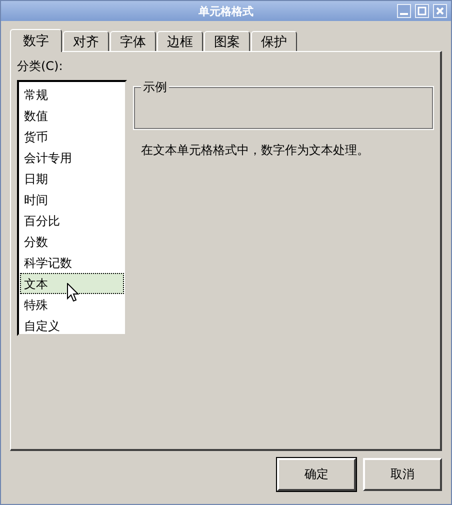 The width and height of the screenshot is (452, 505). What do you see at coordinates (72, 220) in the screenshot?
I see `list-item: 百分比` at bounding box center [72, 220].